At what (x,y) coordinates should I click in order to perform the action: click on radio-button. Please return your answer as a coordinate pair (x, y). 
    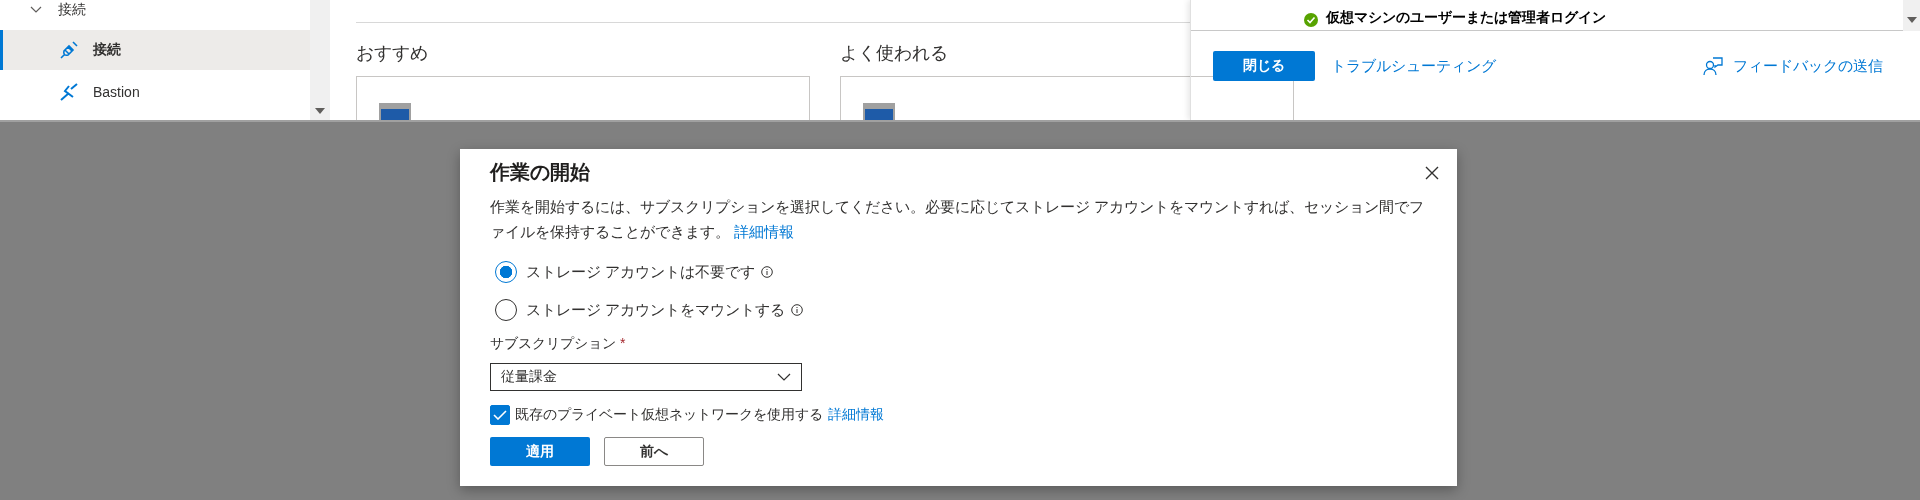
    Looking at the image, I should click on (506, 272).